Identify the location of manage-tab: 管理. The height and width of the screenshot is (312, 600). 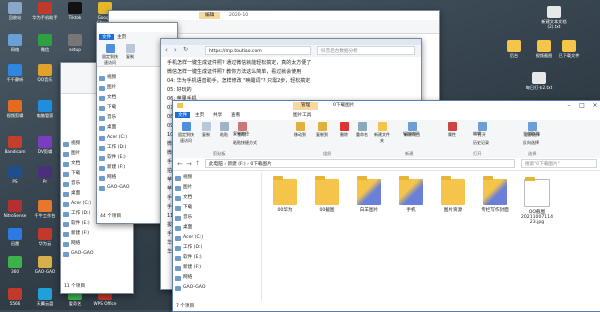
(306, 106).